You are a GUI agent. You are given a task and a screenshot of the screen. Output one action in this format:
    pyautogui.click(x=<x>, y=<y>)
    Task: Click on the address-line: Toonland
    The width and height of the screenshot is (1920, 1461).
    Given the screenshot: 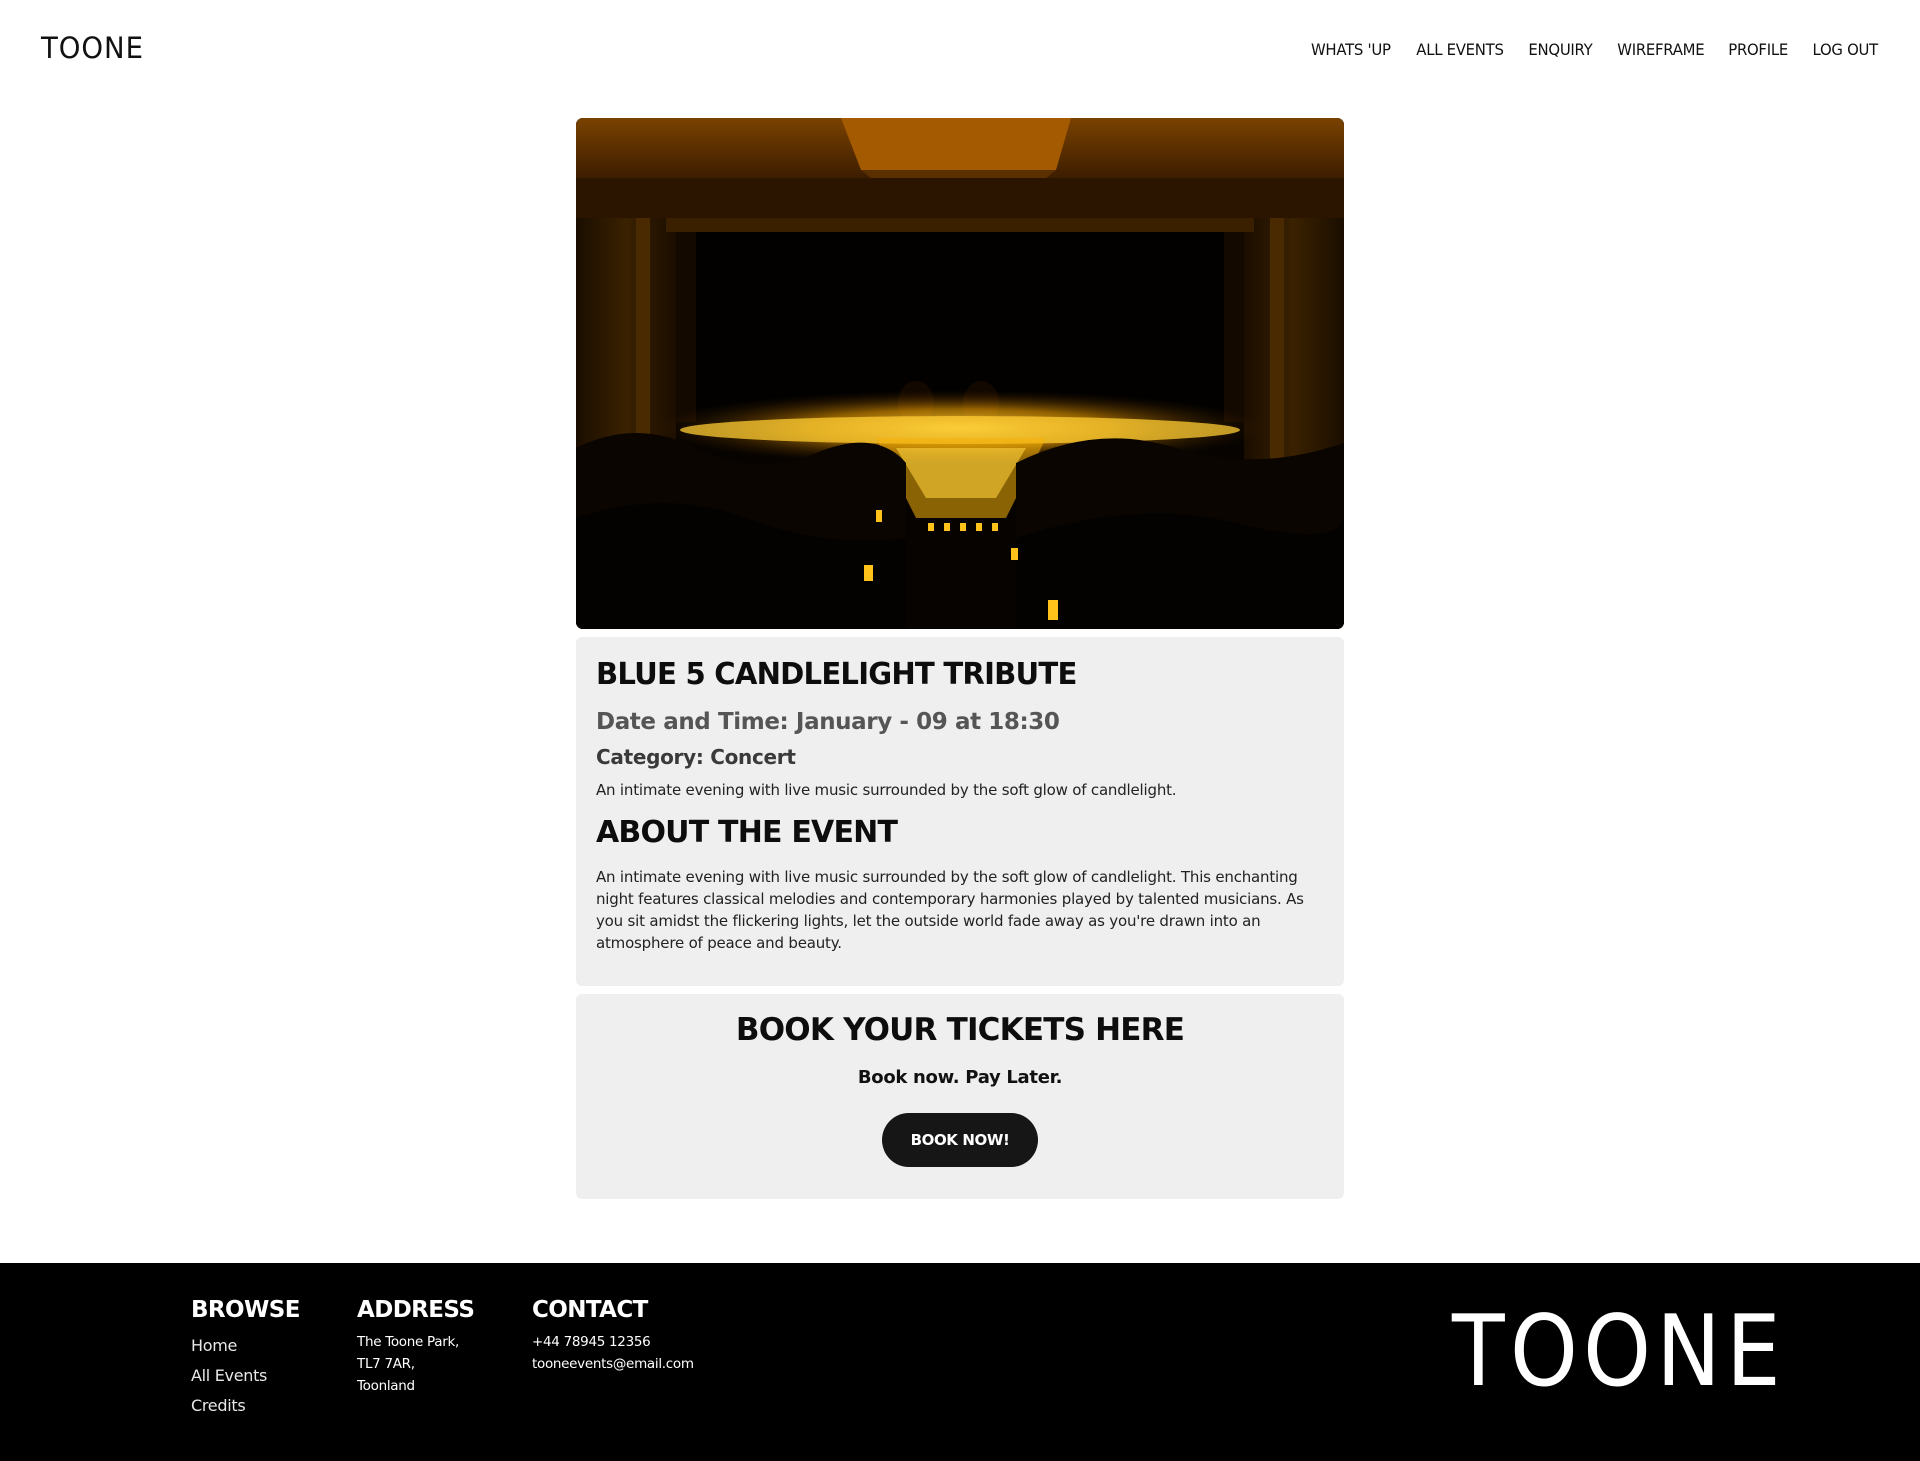 What is the action you would take?
    pyautogui.click(x=386, y=1386)
    